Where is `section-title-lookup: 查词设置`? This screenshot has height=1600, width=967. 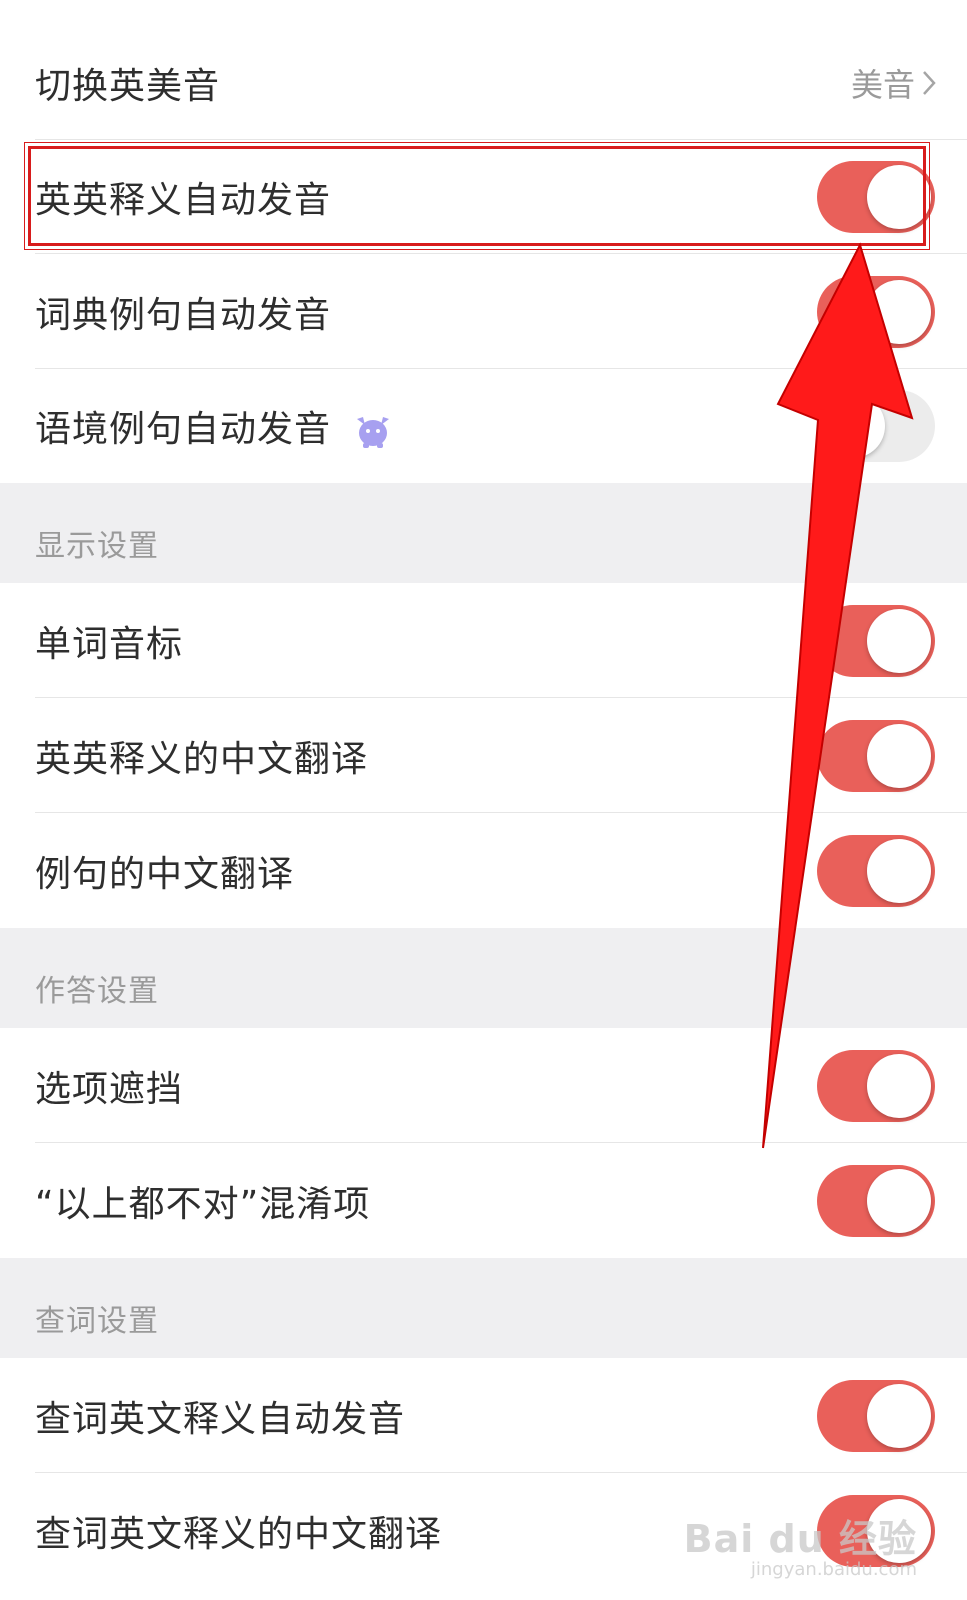
section-title-lookup: 查词设置 is located at coordinates (97, 1321).